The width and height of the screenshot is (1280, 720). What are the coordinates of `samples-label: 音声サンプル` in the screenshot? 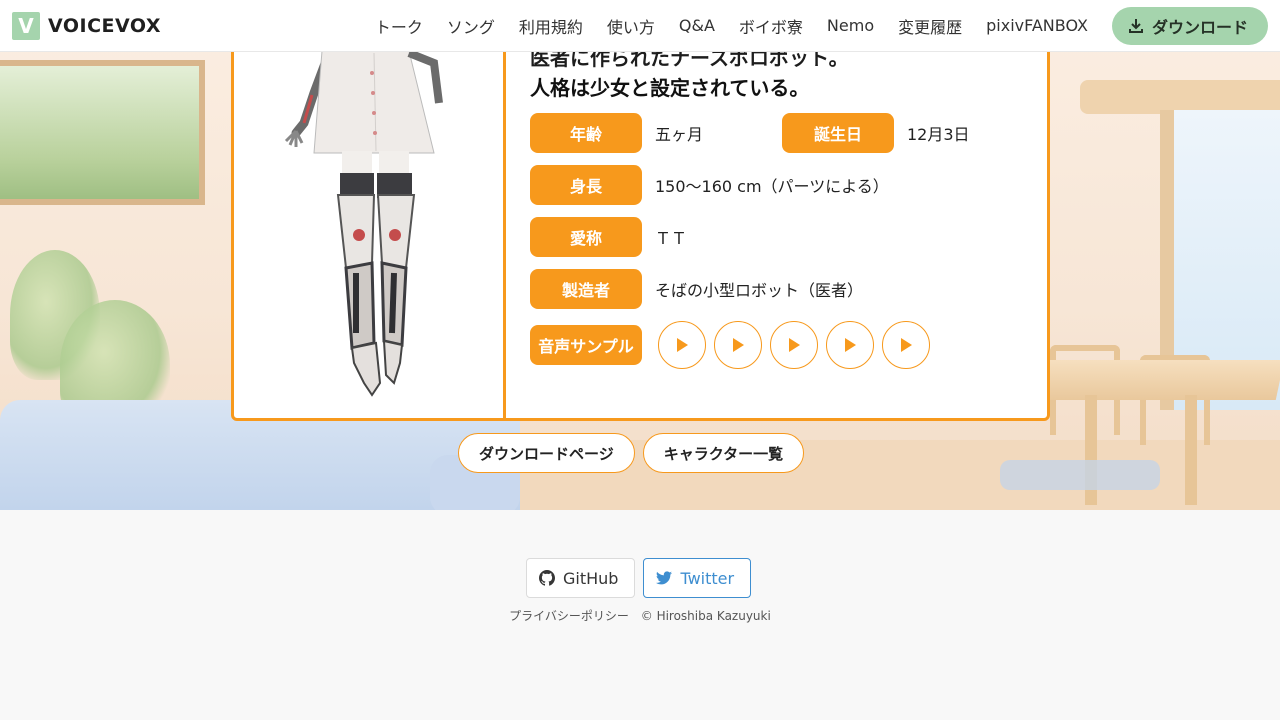 It's located at (586, 345).